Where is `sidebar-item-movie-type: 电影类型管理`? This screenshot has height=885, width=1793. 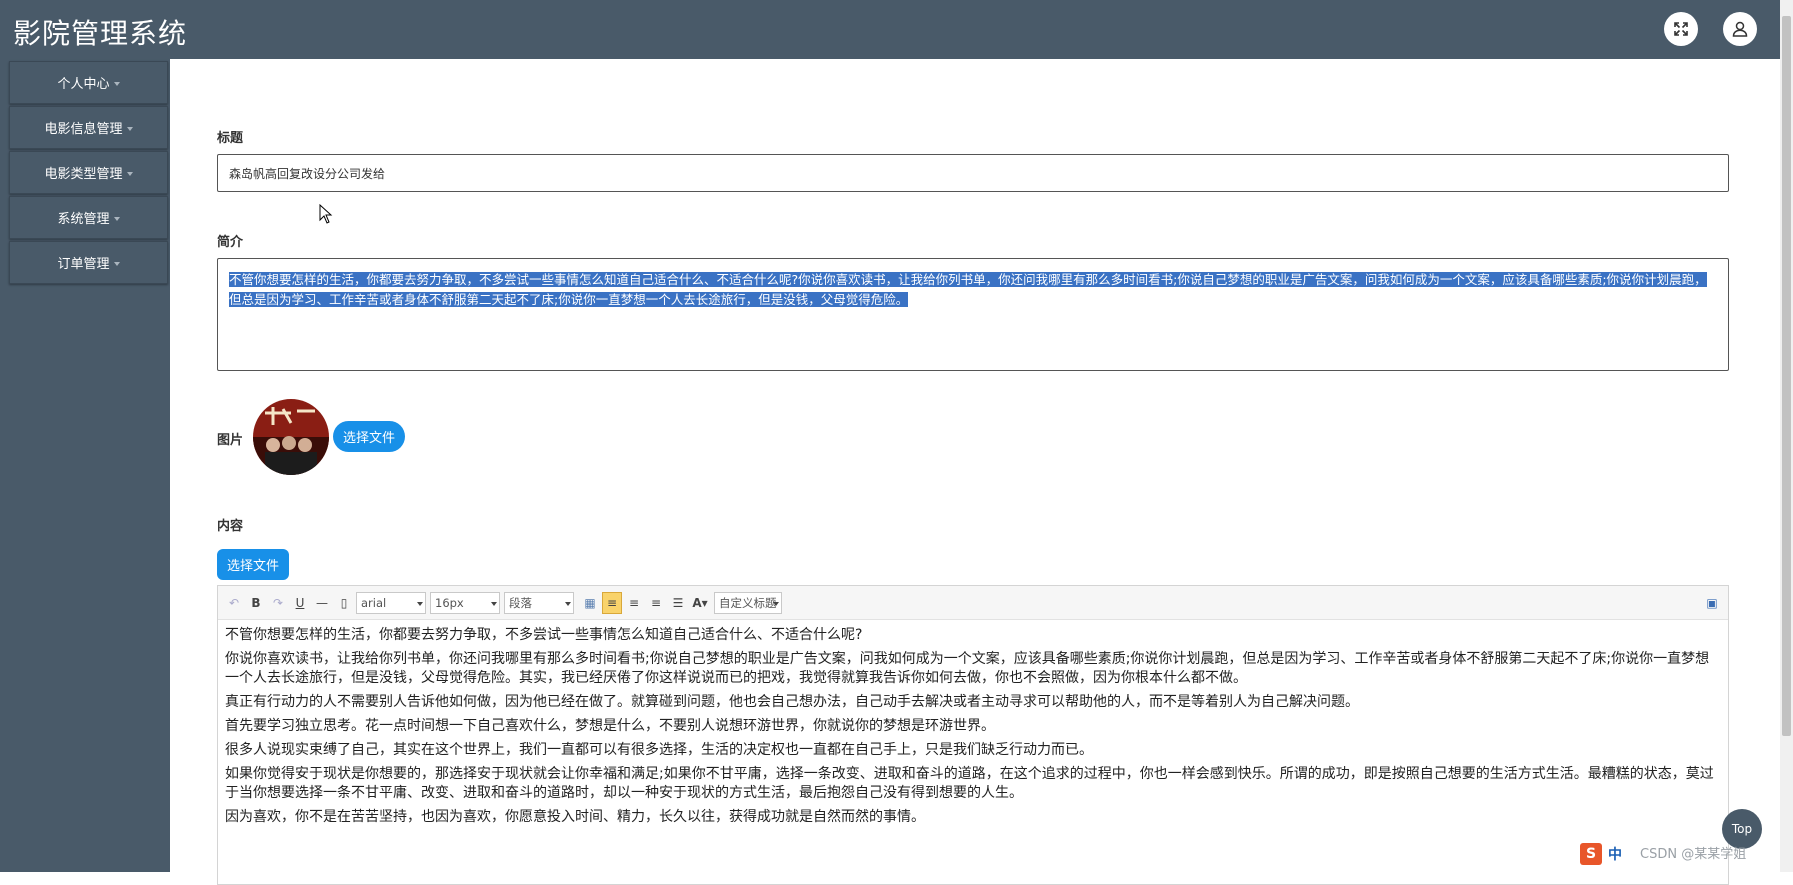 sidebar-item-movie-type: 电影类型管理 is located at coordinates (88, 172).